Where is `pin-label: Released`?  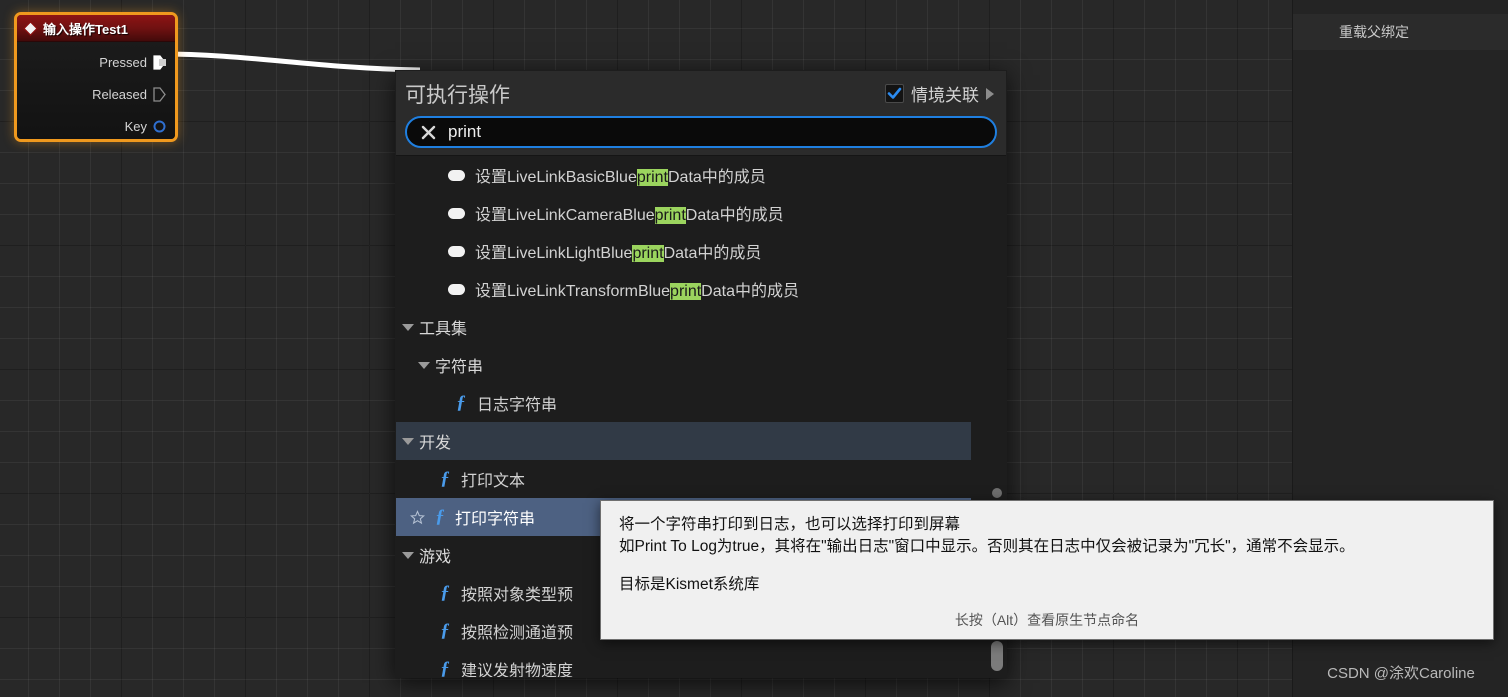
pin-label: Released is located at coordinates (119, 94).